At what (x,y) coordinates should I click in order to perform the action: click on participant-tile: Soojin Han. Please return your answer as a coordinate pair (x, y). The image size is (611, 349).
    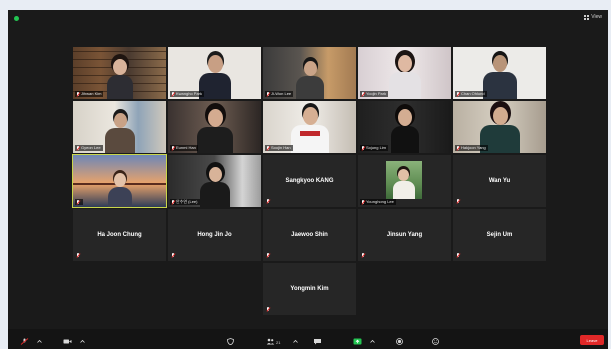
    Looking at the image, I should click on (309, 127).